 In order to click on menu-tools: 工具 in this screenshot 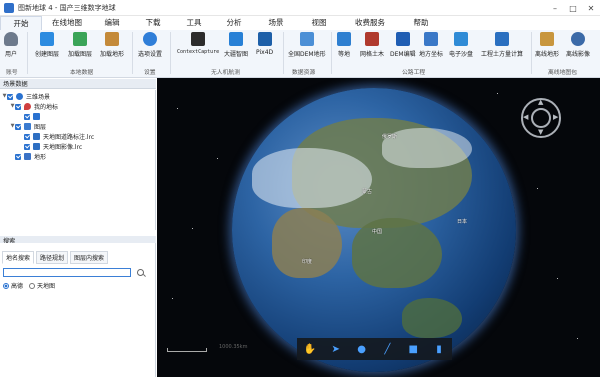, I will do `click(194, 23)`.